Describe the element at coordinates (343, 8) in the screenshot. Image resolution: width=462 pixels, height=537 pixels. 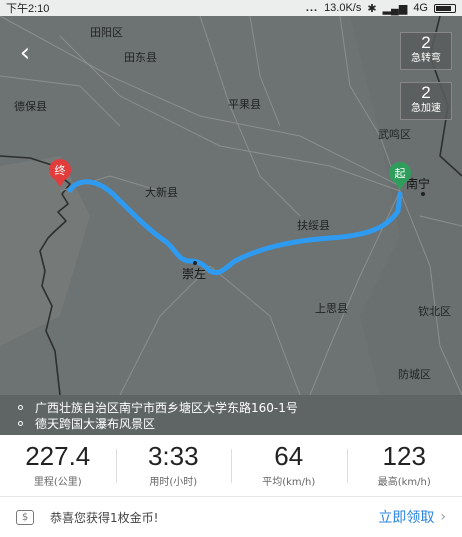
I see `network-speed: 13.0K/s` at that location.